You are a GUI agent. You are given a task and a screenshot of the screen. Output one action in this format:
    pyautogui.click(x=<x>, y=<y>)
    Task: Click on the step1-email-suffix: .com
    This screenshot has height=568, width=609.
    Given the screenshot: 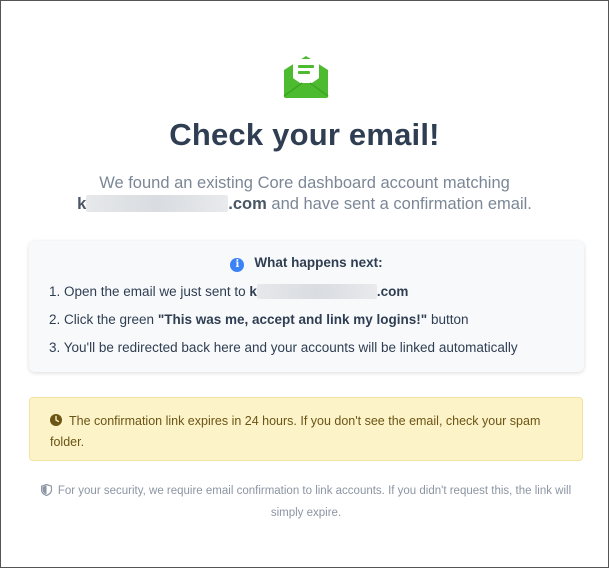 What is the action you would take?
    pyautogui.click(x=392, y=291)
    